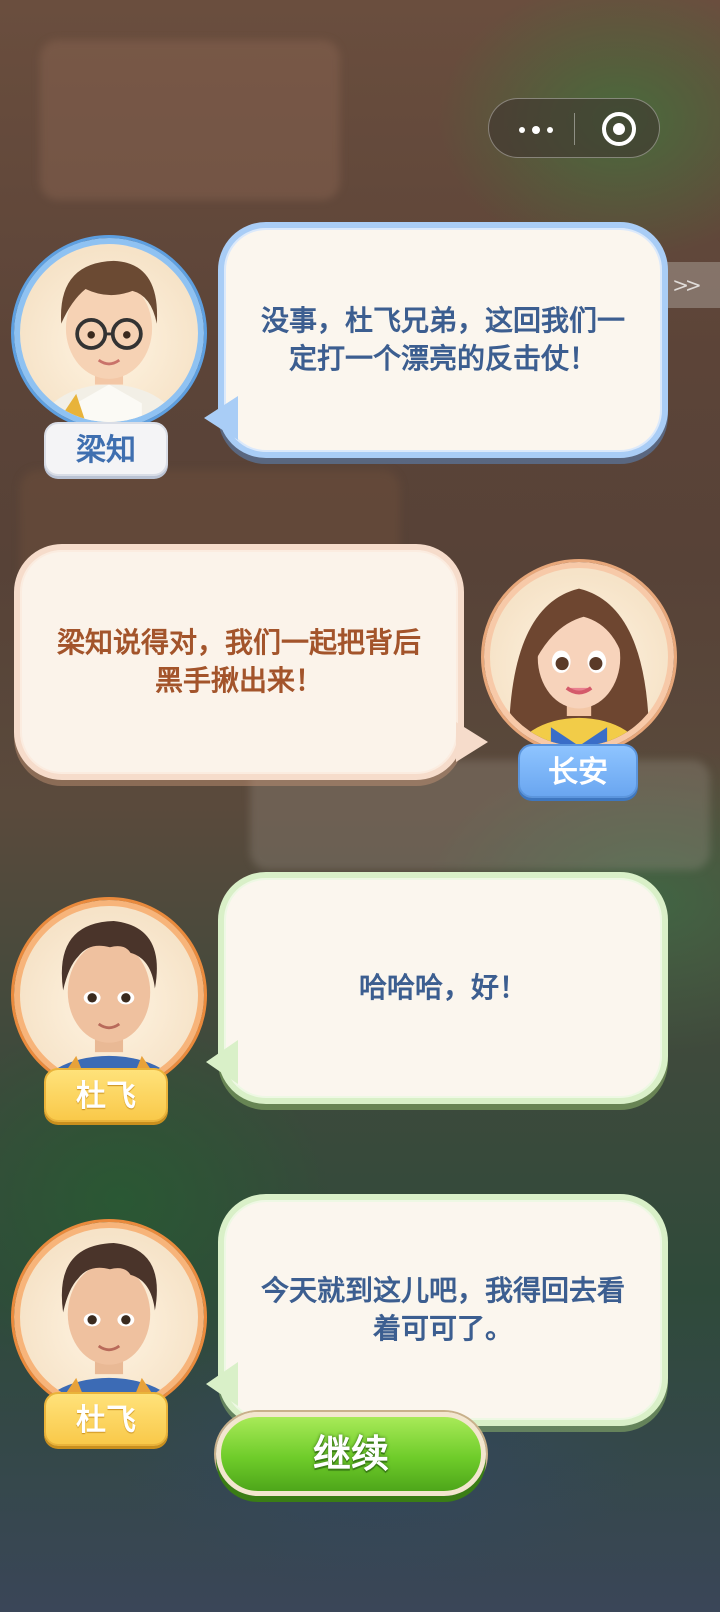 The height and width of the screenshot is (1612, 720). I want to click on dialogue-text-4: 今天就到这儿吧，我得回去看着可可了。, so click(442, 1309).